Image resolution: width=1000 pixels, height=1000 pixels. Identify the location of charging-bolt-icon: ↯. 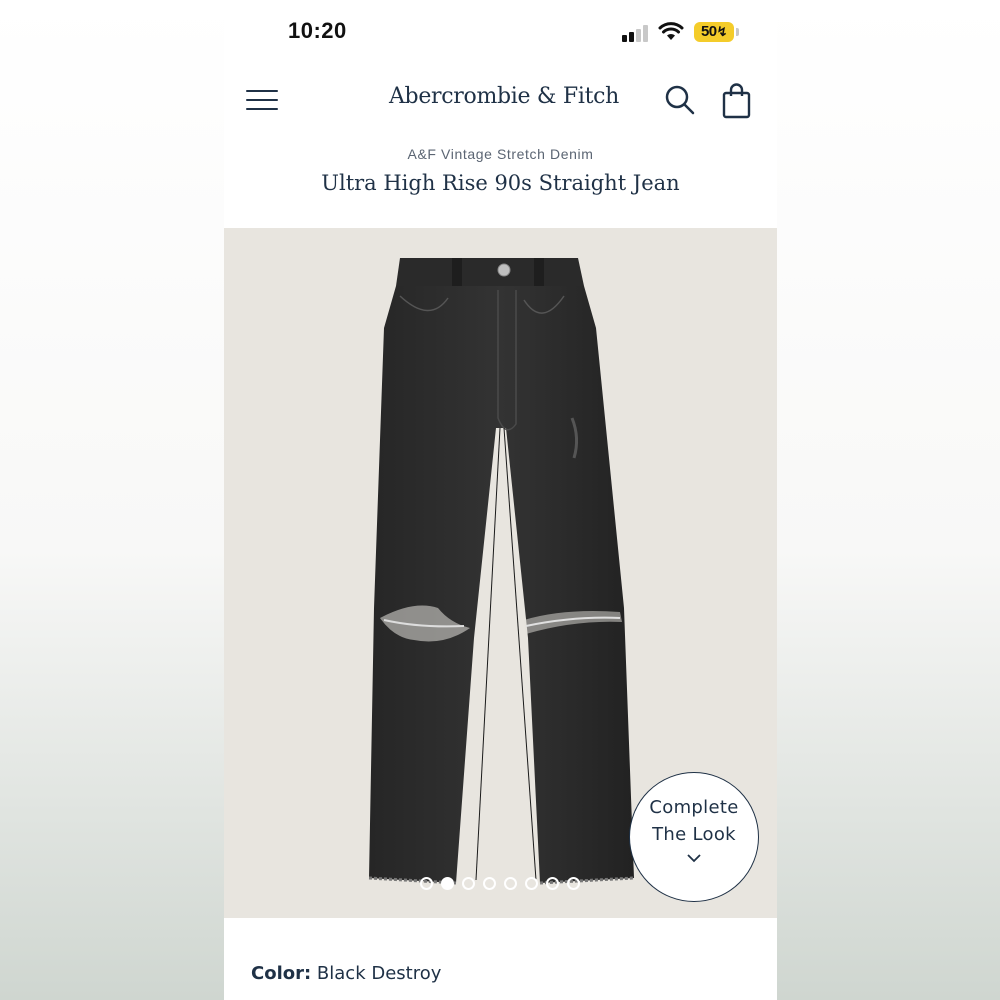
(722, 31).